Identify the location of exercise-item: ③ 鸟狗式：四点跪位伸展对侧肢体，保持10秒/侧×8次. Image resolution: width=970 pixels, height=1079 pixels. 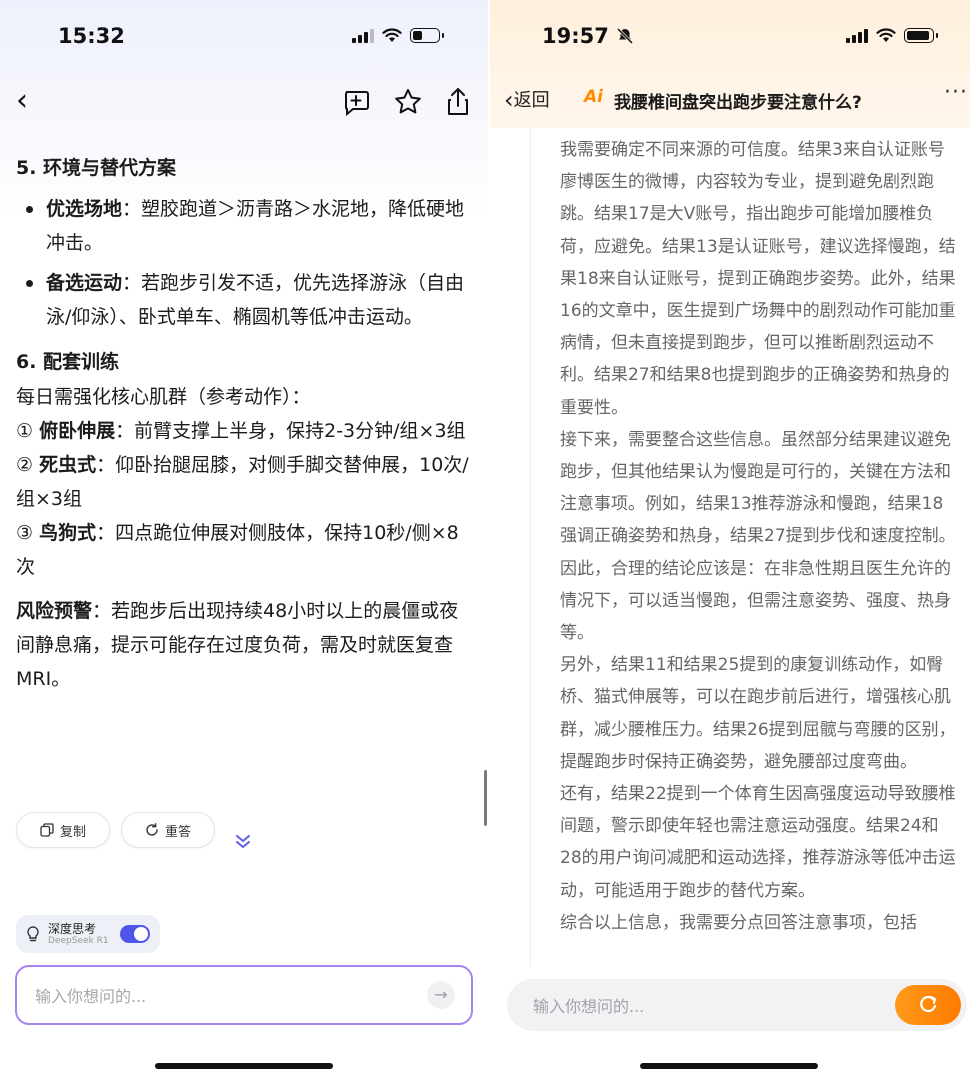
(237, 550).